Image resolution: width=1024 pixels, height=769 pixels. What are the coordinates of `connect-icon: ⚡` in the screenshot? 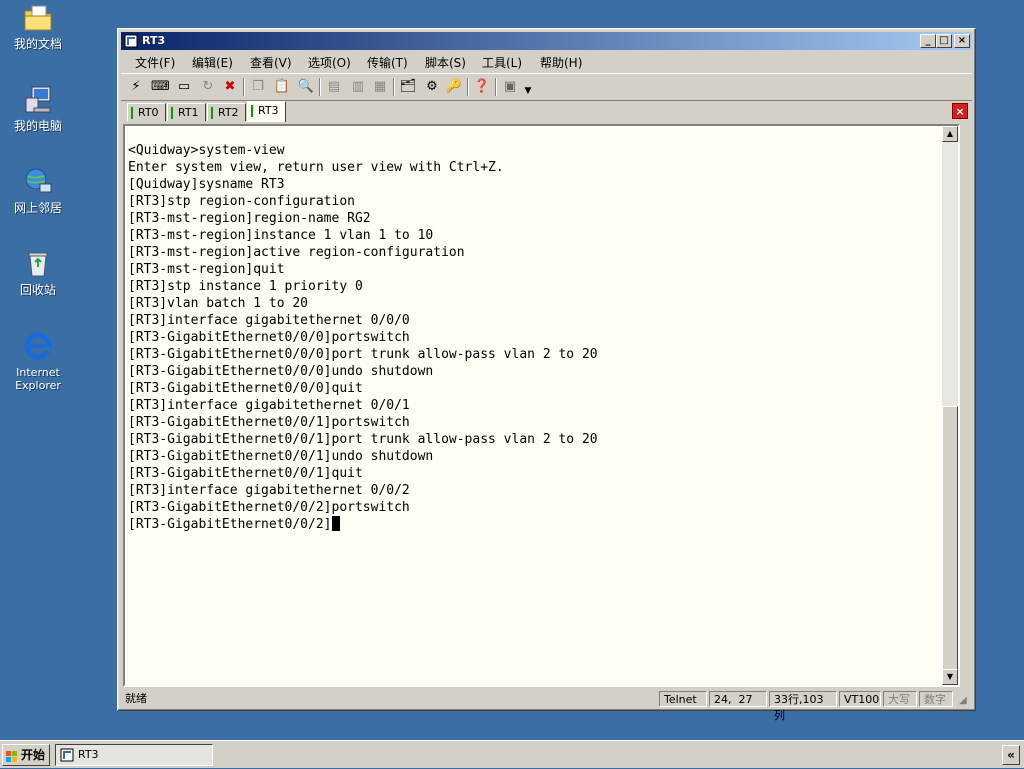 It's located at (136, 87).